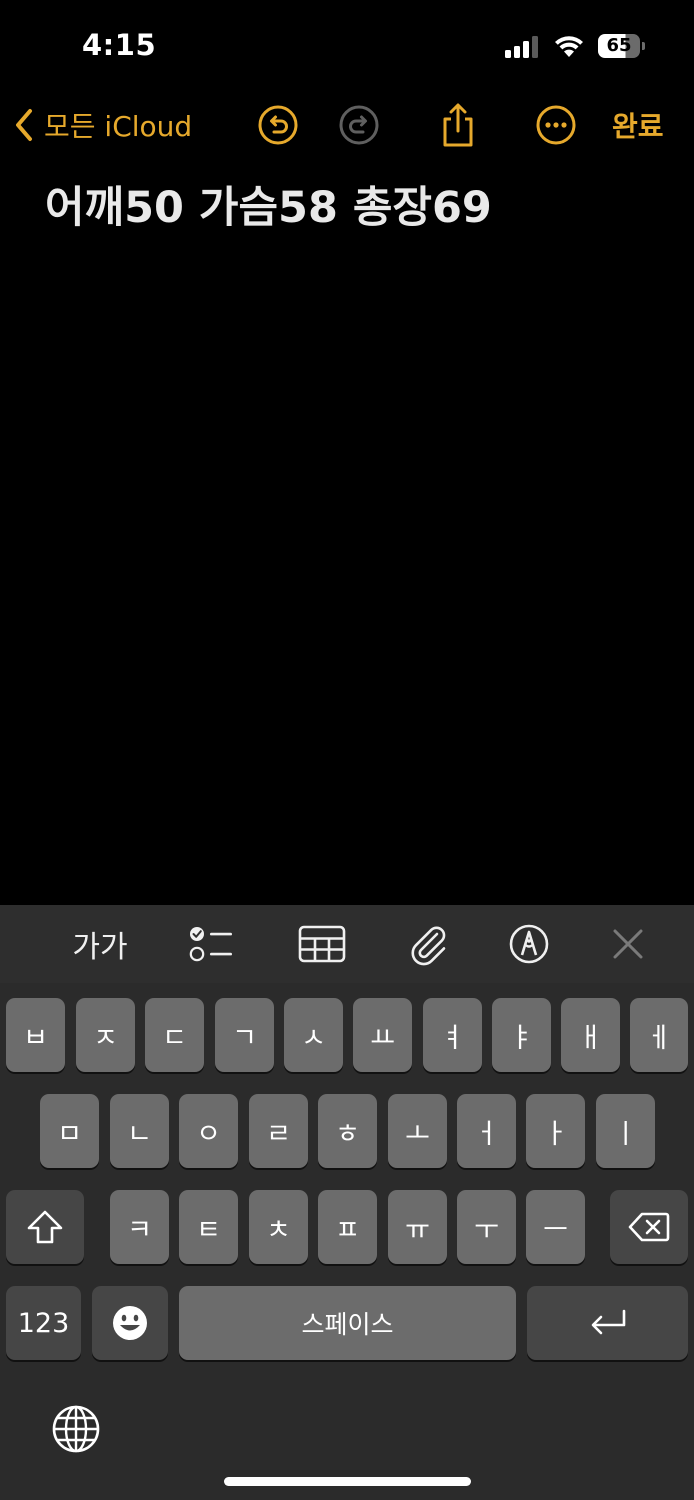 The width and height of the screenshot is (694, 1500). I want to click on table-button, so click(322, 944).